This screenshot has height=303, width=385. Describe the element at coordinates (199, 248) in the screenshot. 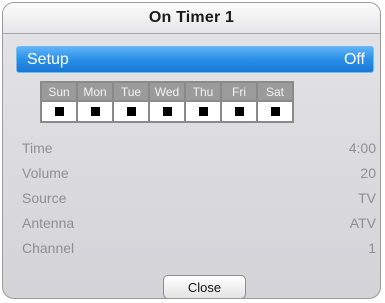

I see `setting-row-channel: Channel 1` at that location.